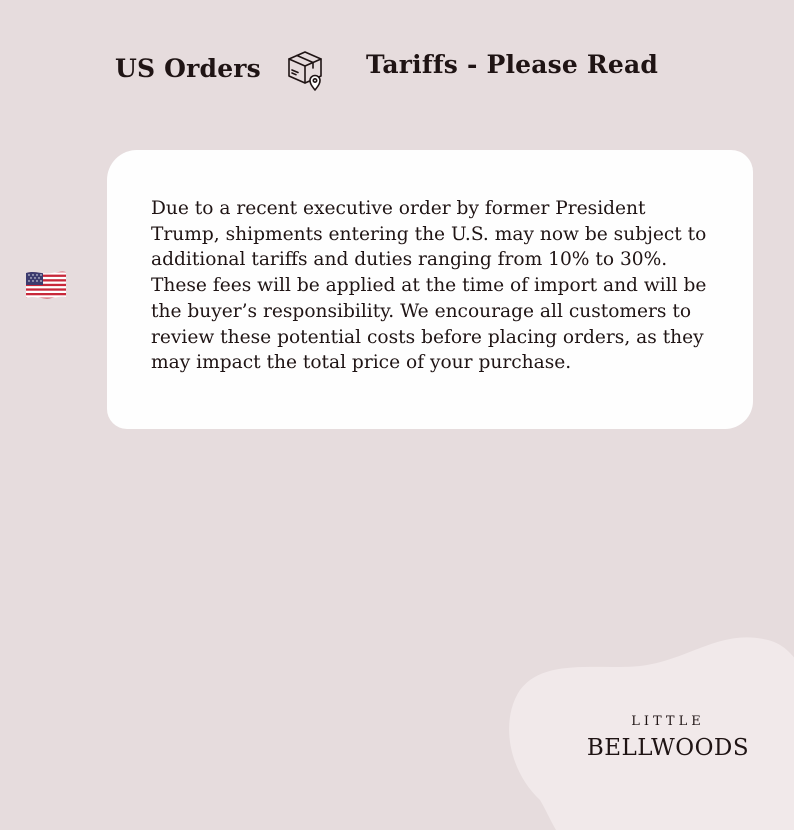 The height and width of the screenshot is (830, 794). Describe the element at coordinates (512, 64) in the screenshot. I see `tariffs-heading: Tariffs - Please Read` at that location.